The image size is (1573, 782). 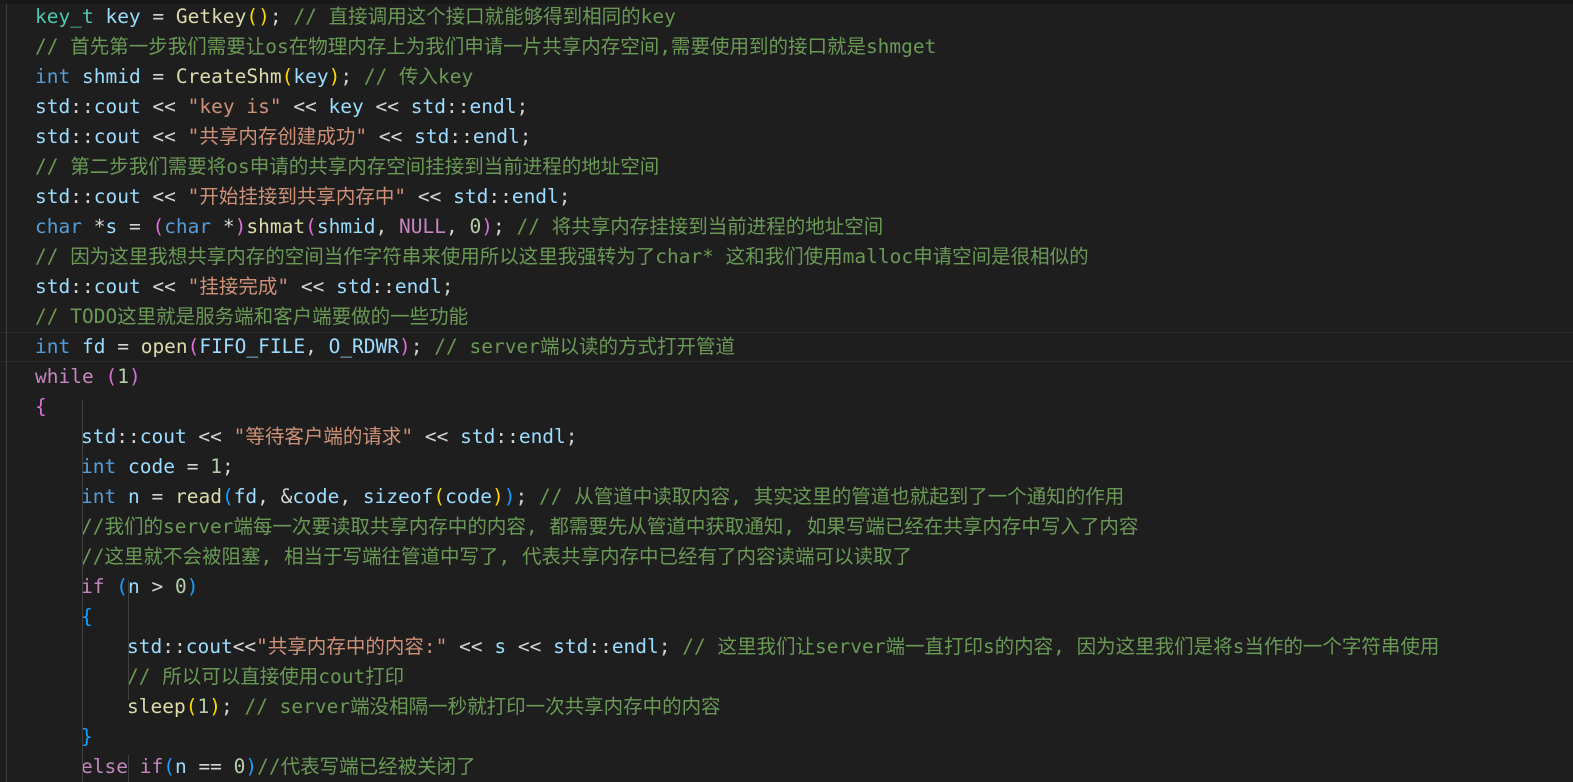 What do you see at coordinates (297, 196) in the screenshot?
I see `code-token: "开始挂接到共享内存中"` at bounding box center [297, 196].